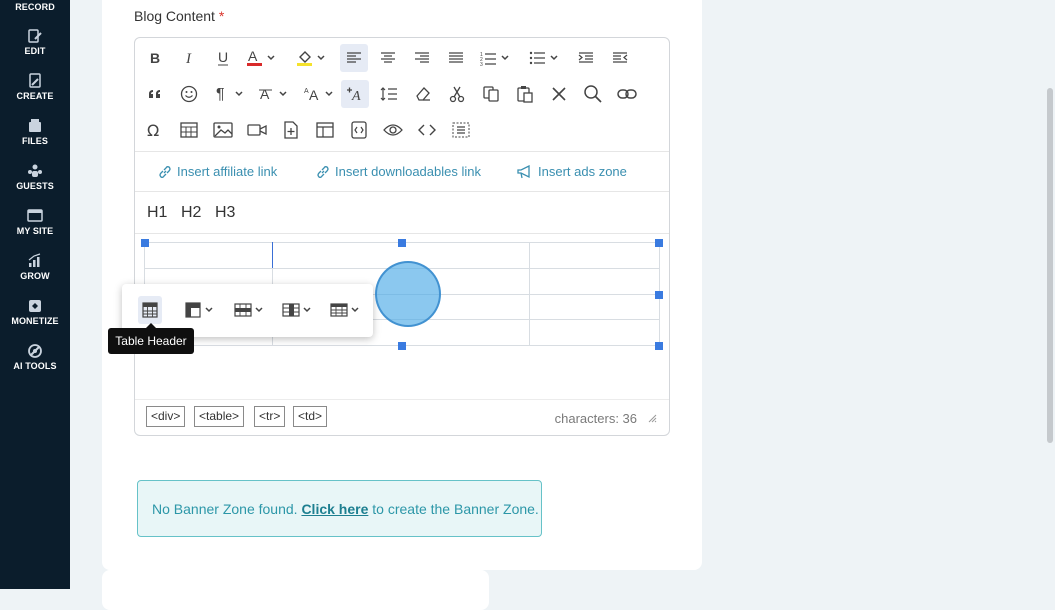 This screenshot has width=1055, height=610. Describe the element at coordinates (491, 94) in the screenshot. I see `copy-button` at that location.